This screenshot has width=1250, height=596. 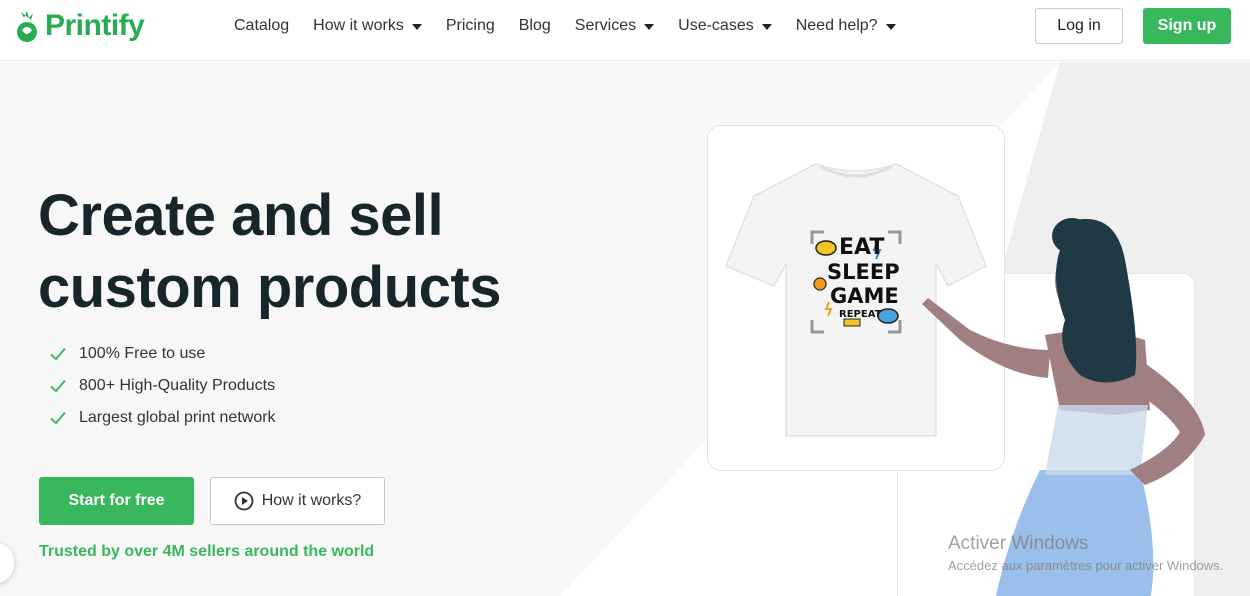 I want to click on nav-services: Services, so click(x=614, y=26).